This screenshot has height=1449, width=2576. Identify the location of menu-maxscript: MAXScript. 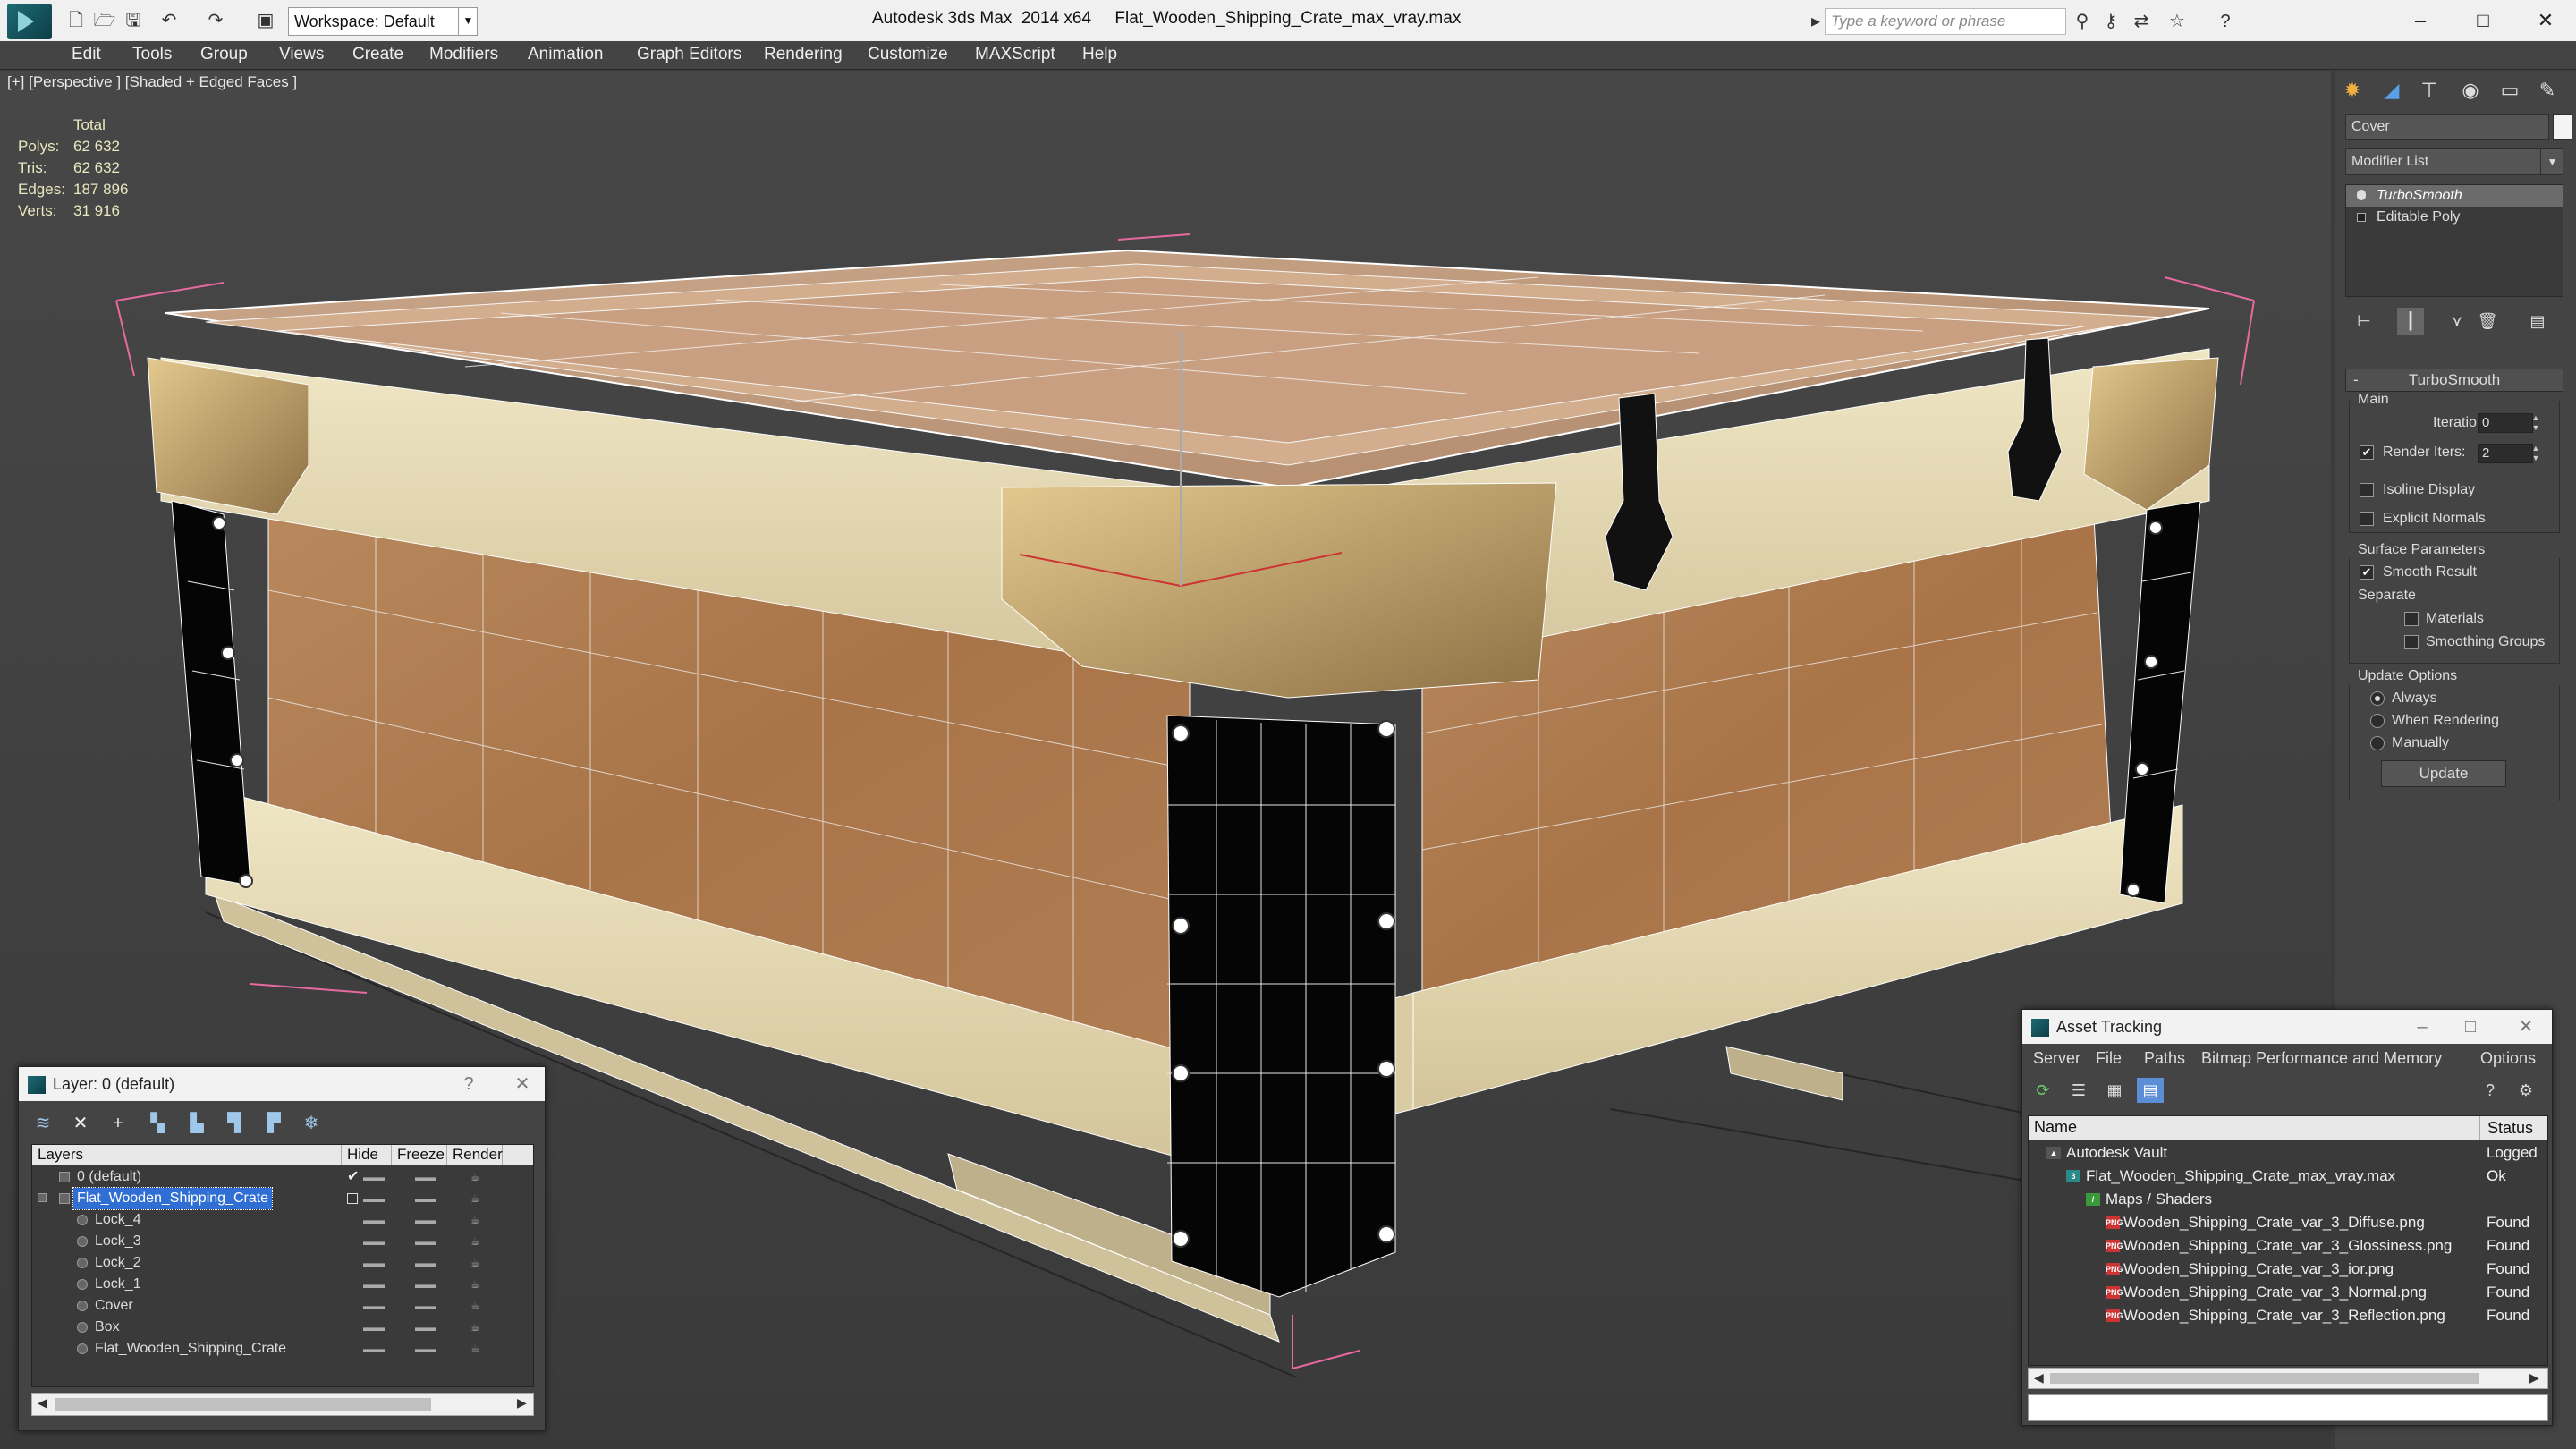
(1015, 54).